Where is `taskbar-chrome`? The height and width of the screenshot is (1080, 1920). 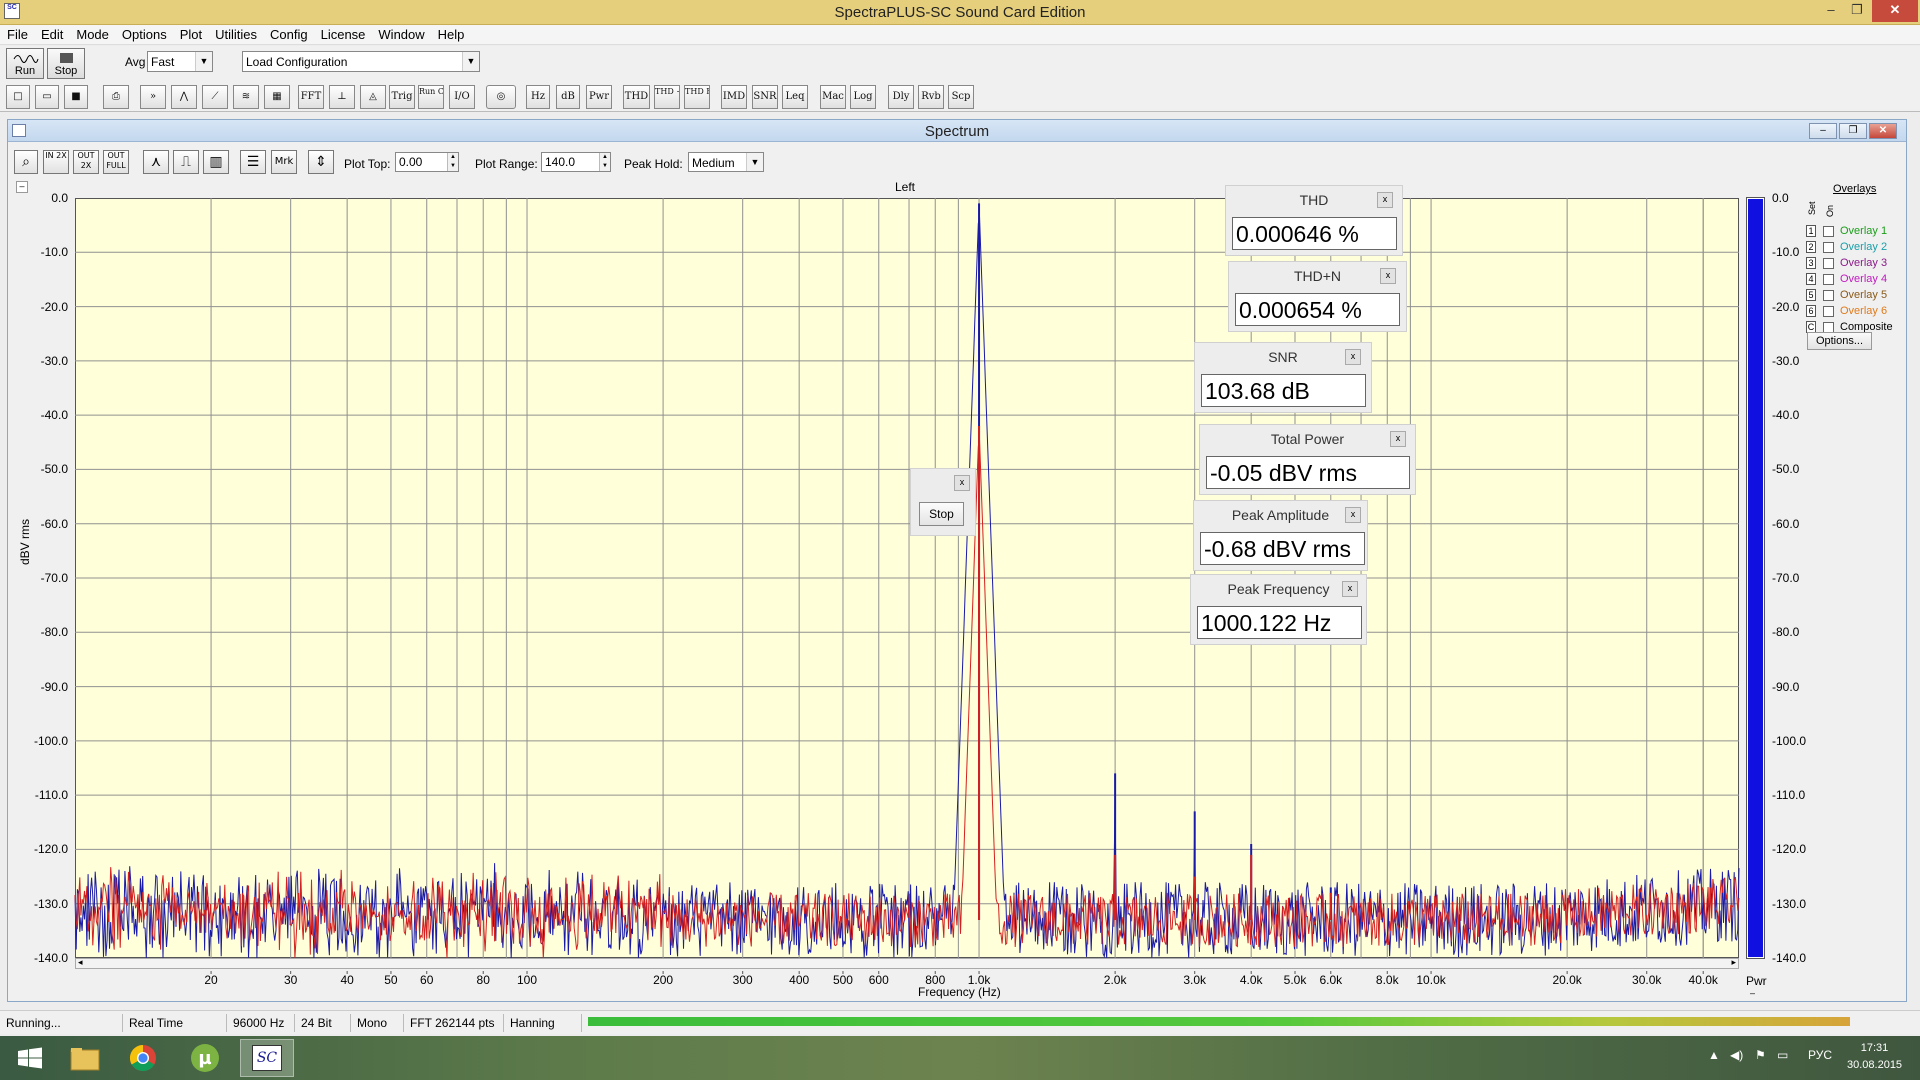 taskbar-chrome is located at coordinates (143, 1058).